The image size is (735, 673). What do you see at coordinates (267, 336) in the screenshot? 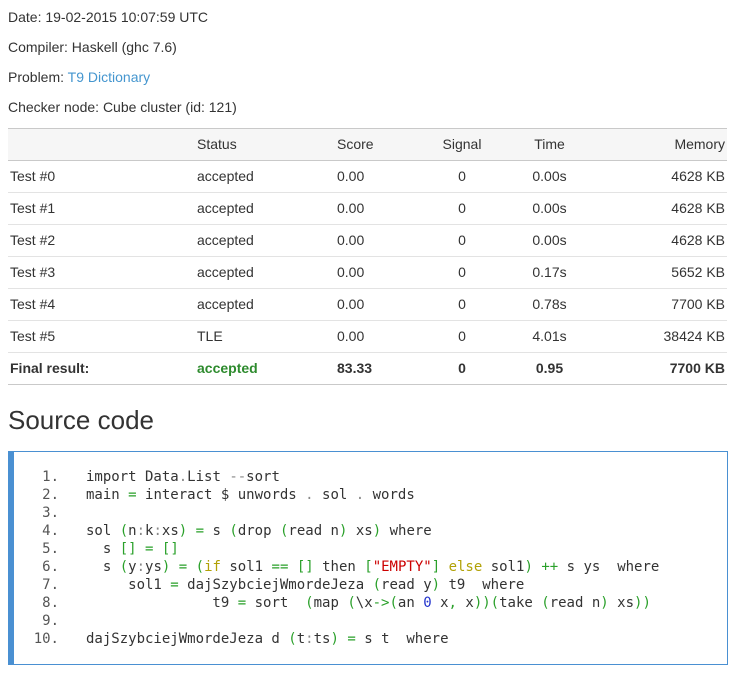
I see `cell-status: TLE` at bounding box center [267, 336].